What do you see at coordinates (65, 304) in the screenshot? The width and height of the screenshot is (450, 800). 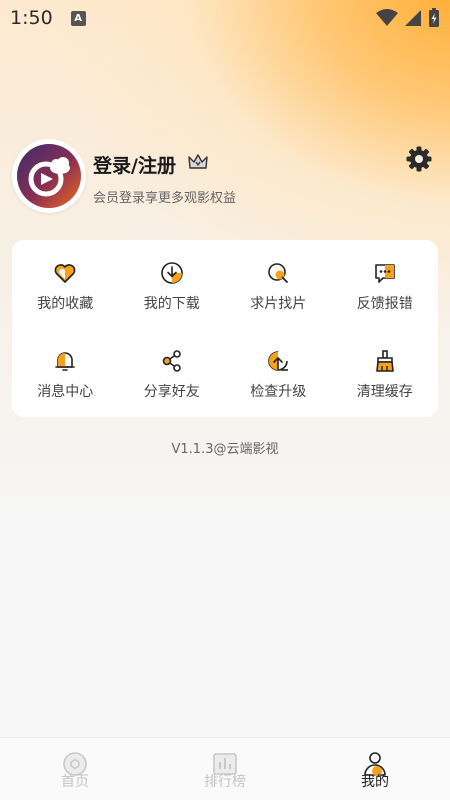 I see `menu-label: 我的收藏` at bounding box center [65, 304].